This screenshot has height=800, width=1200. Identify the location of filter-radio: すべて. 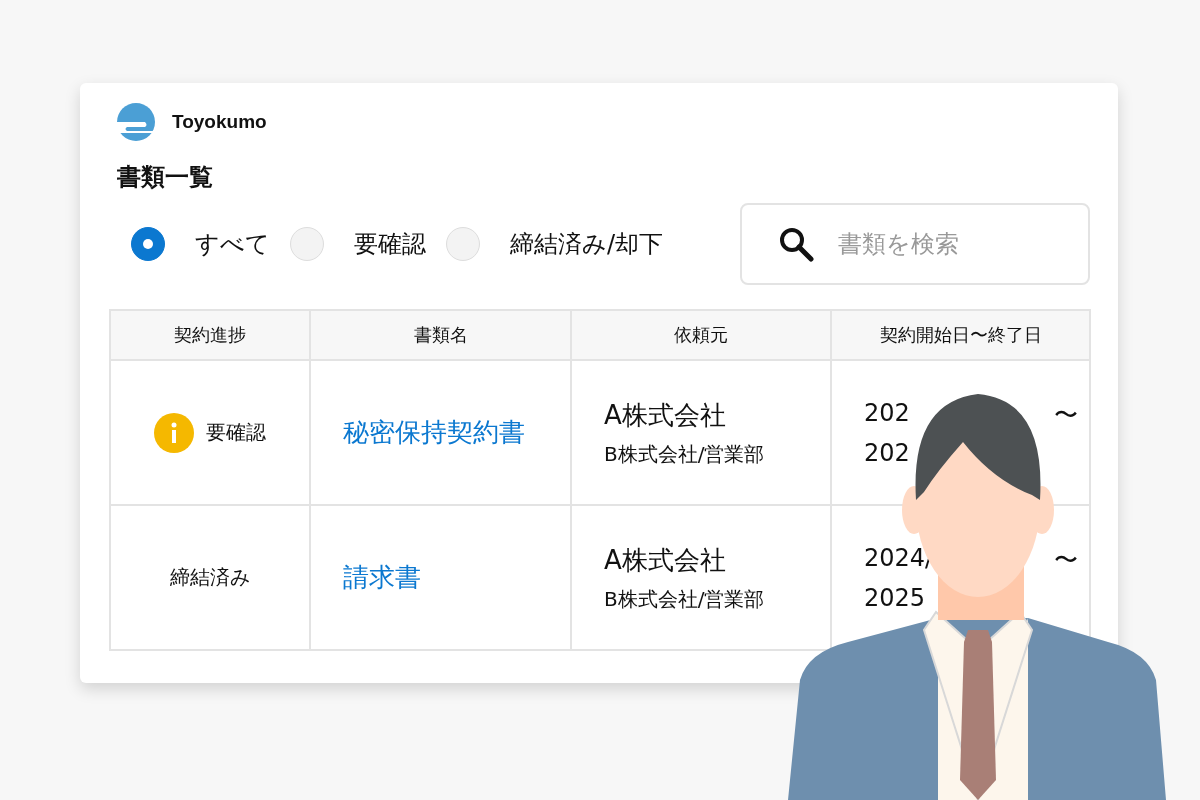
(200, 244).